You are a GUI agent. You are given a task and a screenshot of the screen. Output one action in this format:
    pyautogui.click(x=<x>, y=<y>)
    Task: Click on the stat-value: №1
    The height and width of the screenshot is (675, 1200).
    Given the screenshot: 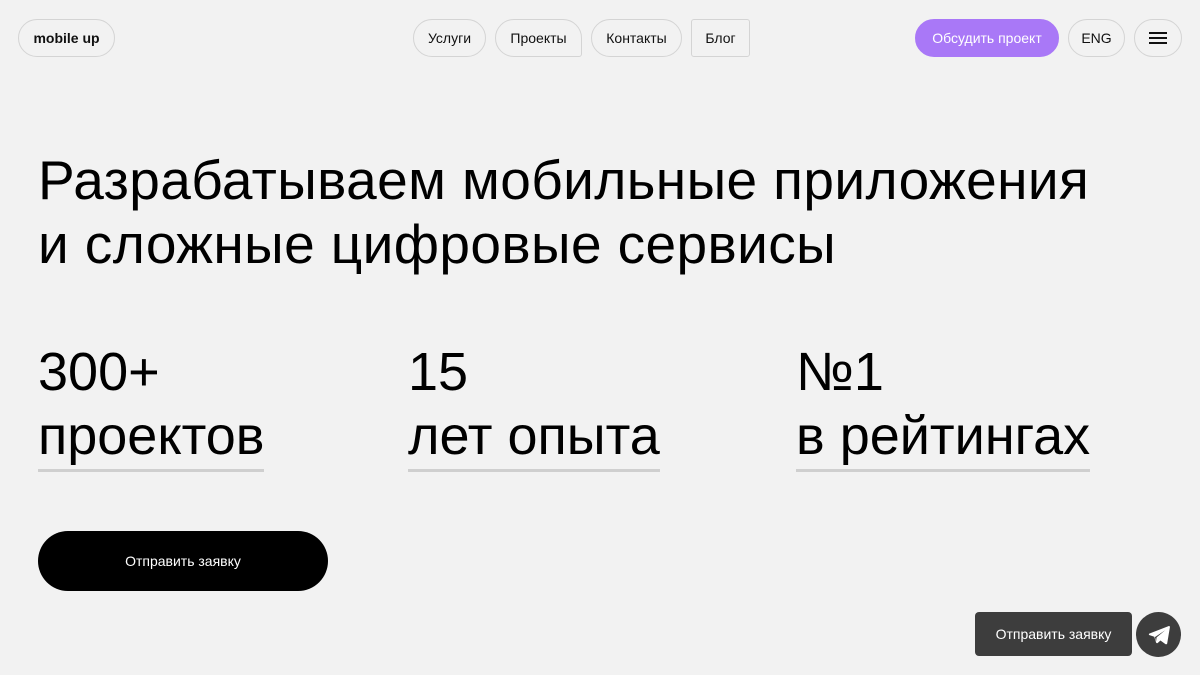 What is the action you would take?
    pyautogui.click(x=840, y=372)
    